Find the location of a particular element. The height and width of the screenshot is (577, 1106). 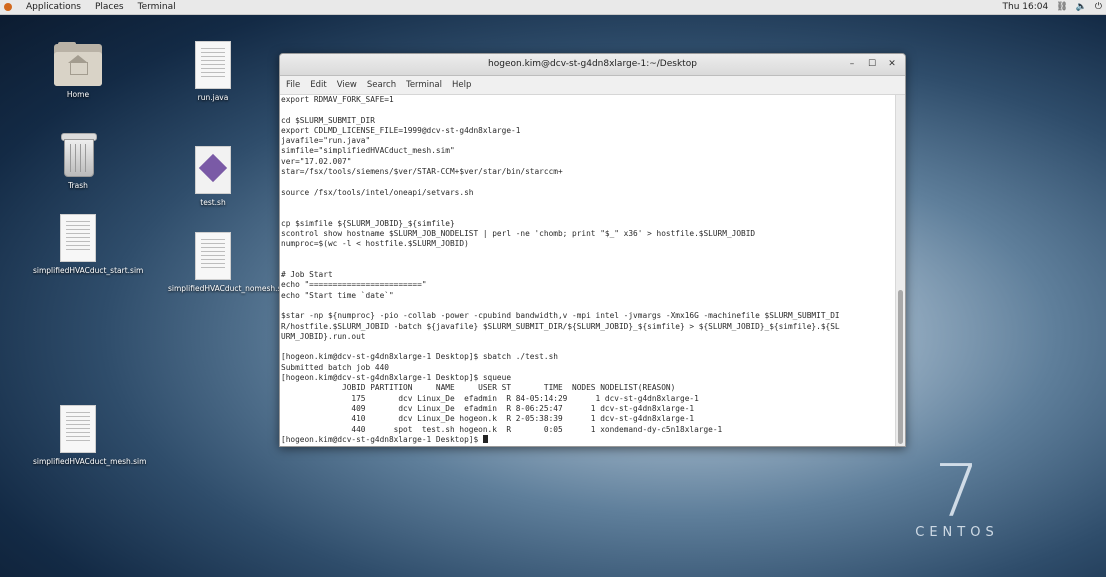

volume-icon: 🔈 is located at coordinates (1081, 7).